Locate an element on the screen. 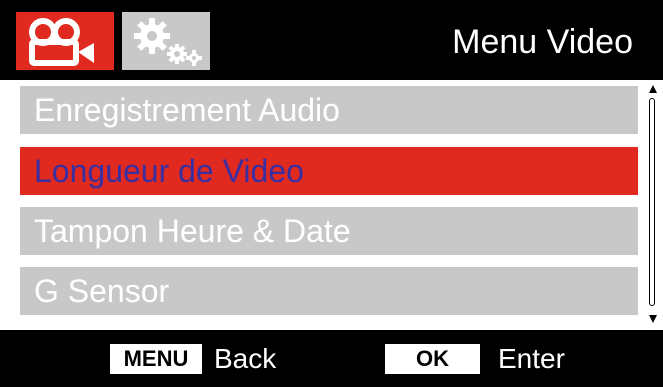 This screenshot has width=663, height=387. enter-label: Enter is located at coordinates (531, 358).